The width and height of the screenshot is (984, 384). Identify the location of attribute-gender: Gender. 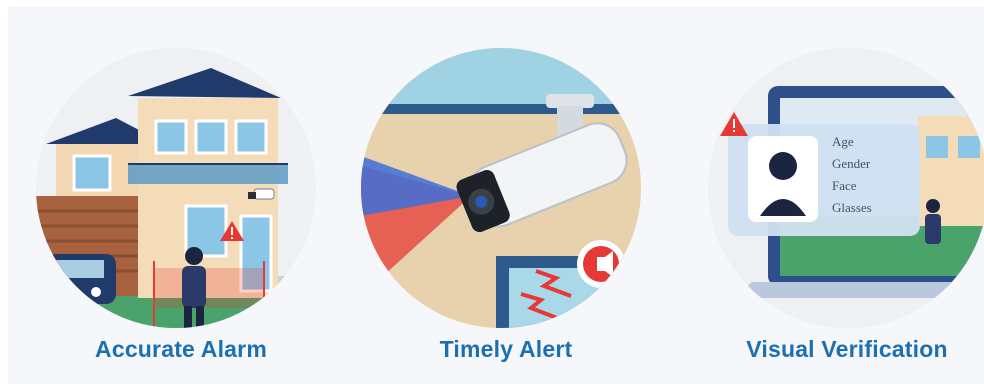
(851, 163).